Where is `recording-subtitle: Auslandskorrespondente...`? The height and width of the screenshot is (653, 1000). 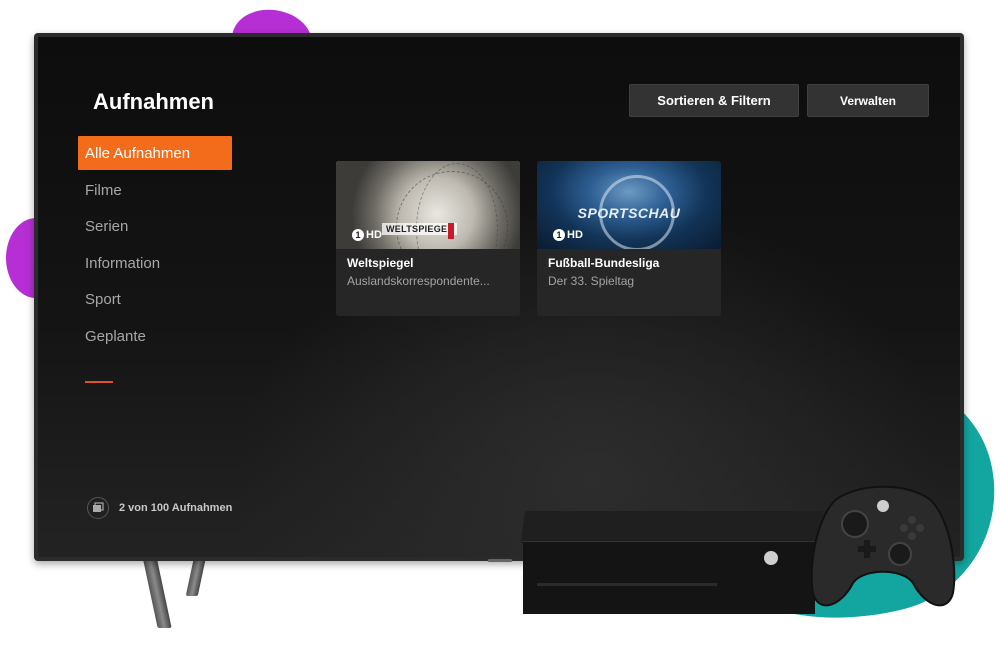 recording-subtitle: Auslandskorrespondente... is located at coordinates (418, 281).